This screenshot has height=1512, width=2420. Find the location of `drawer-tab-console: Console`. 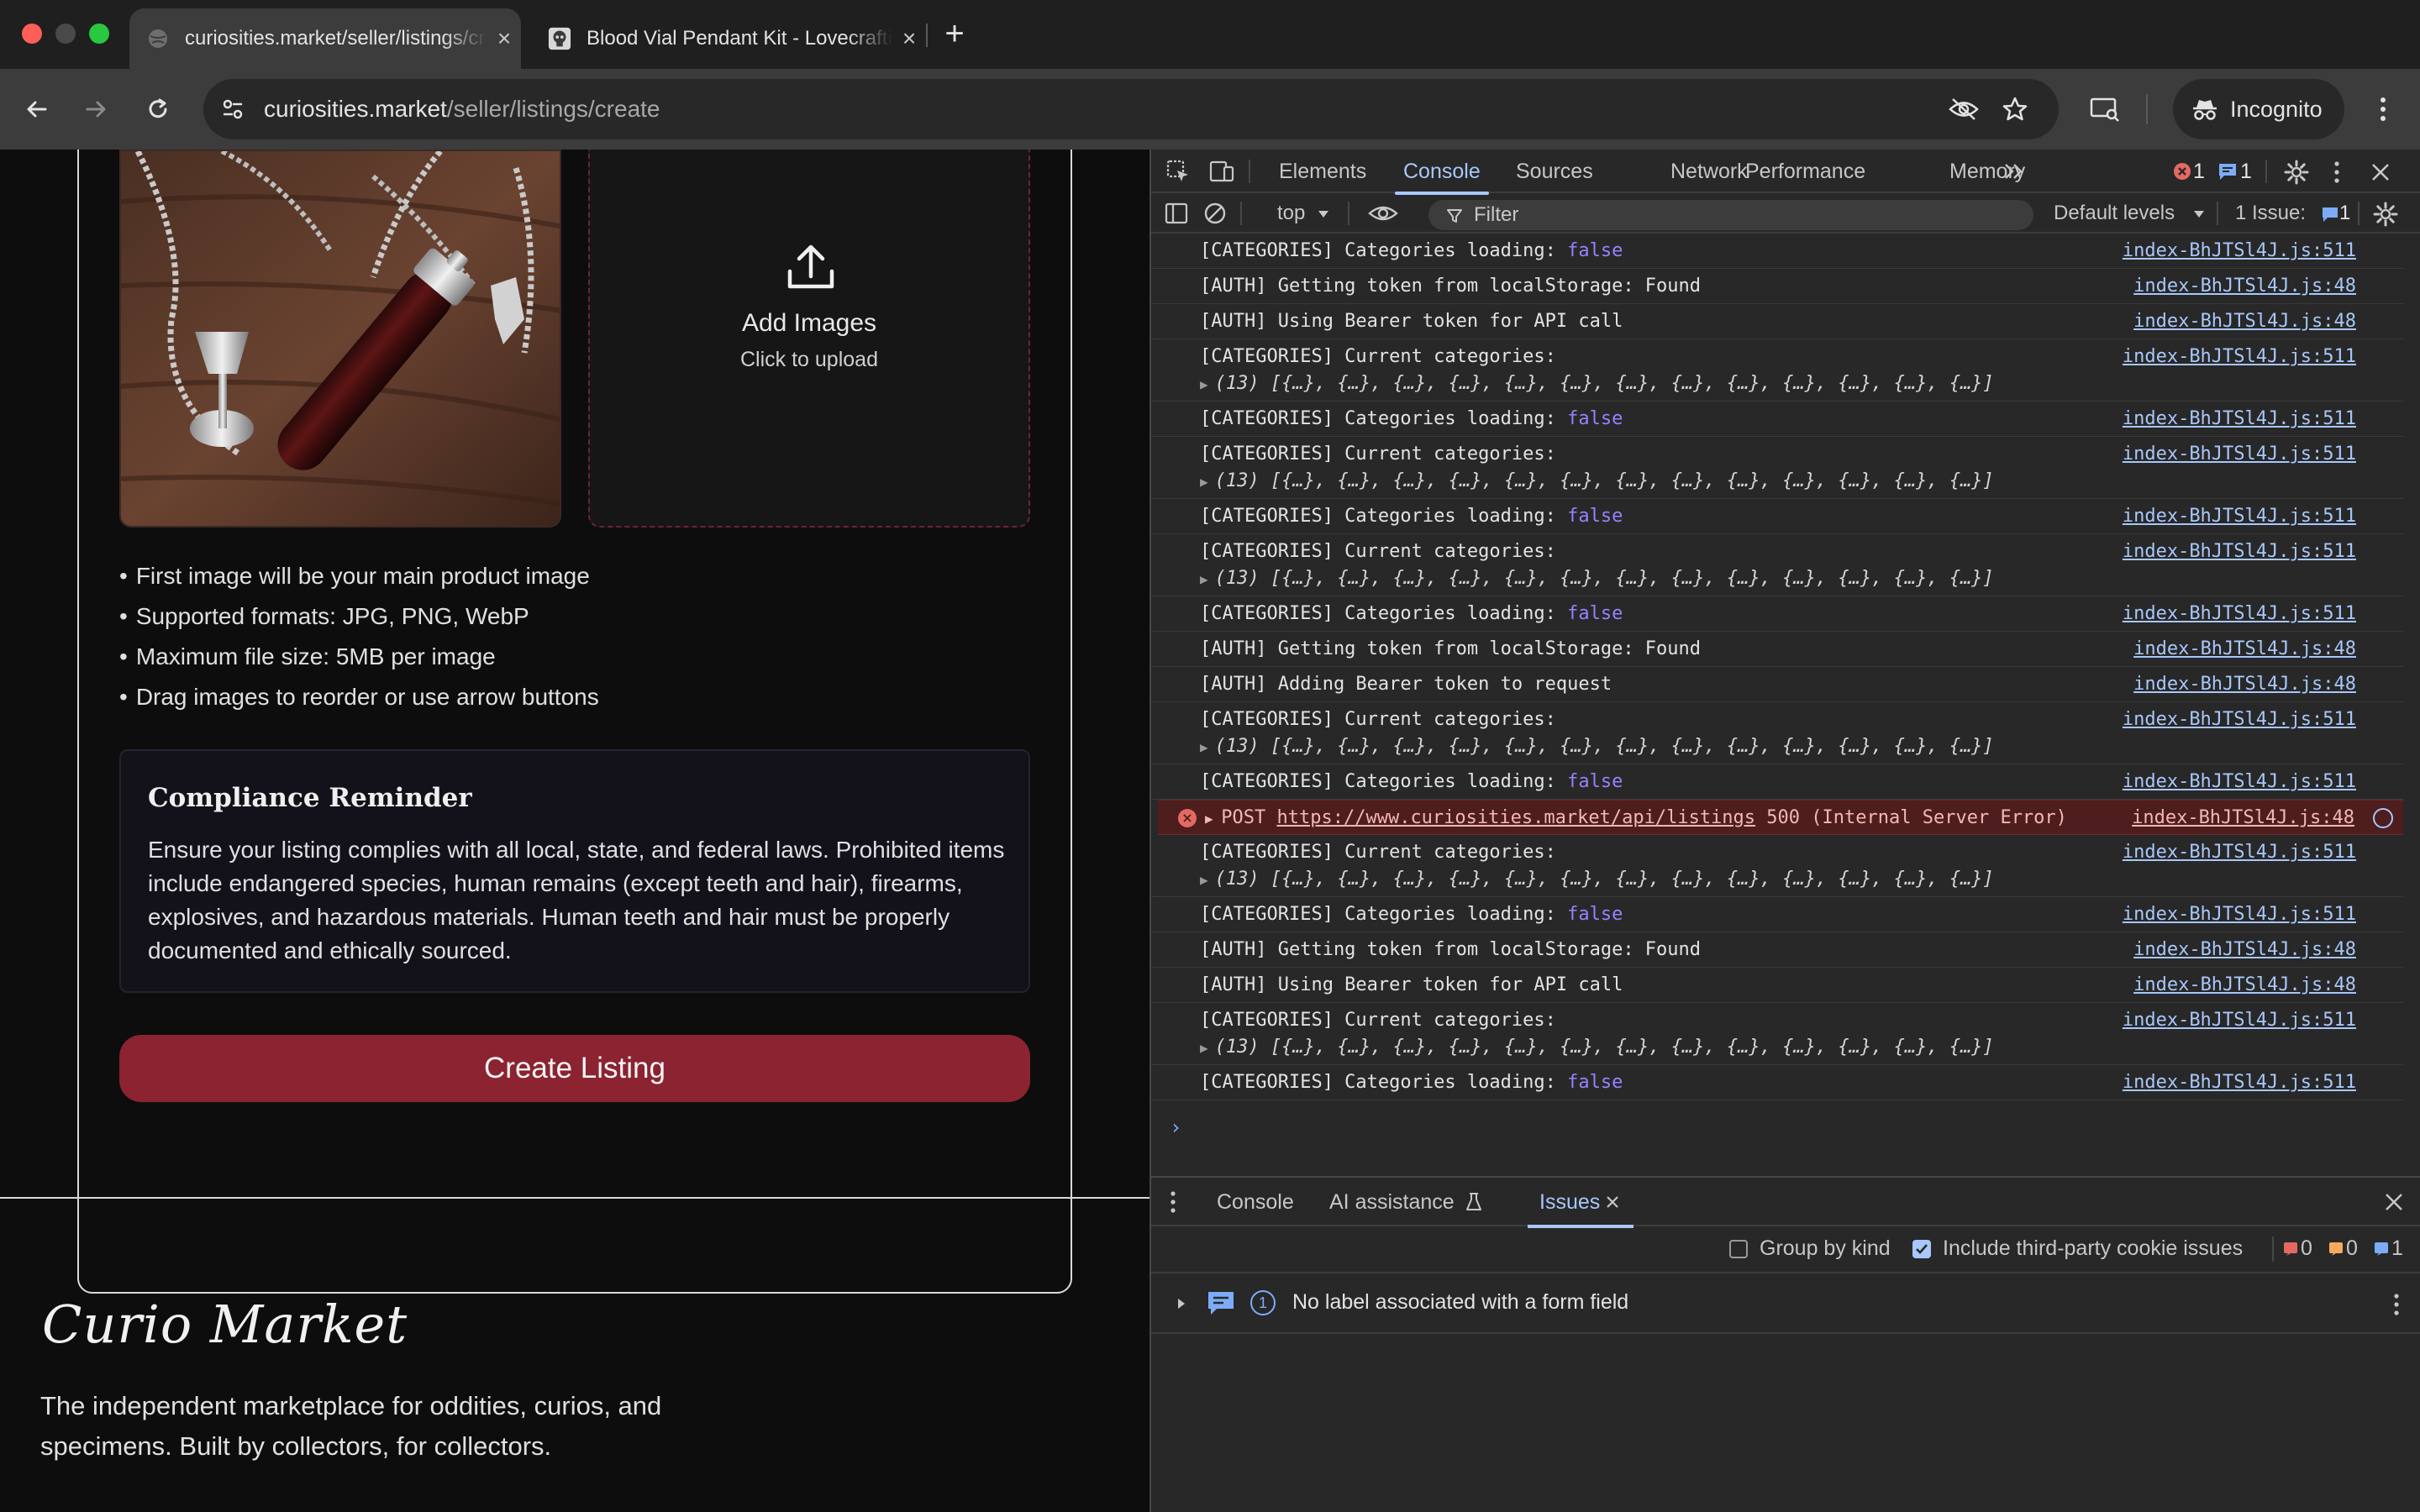

drawer-tab-console: Console is located at coordinates (1255, 1202).